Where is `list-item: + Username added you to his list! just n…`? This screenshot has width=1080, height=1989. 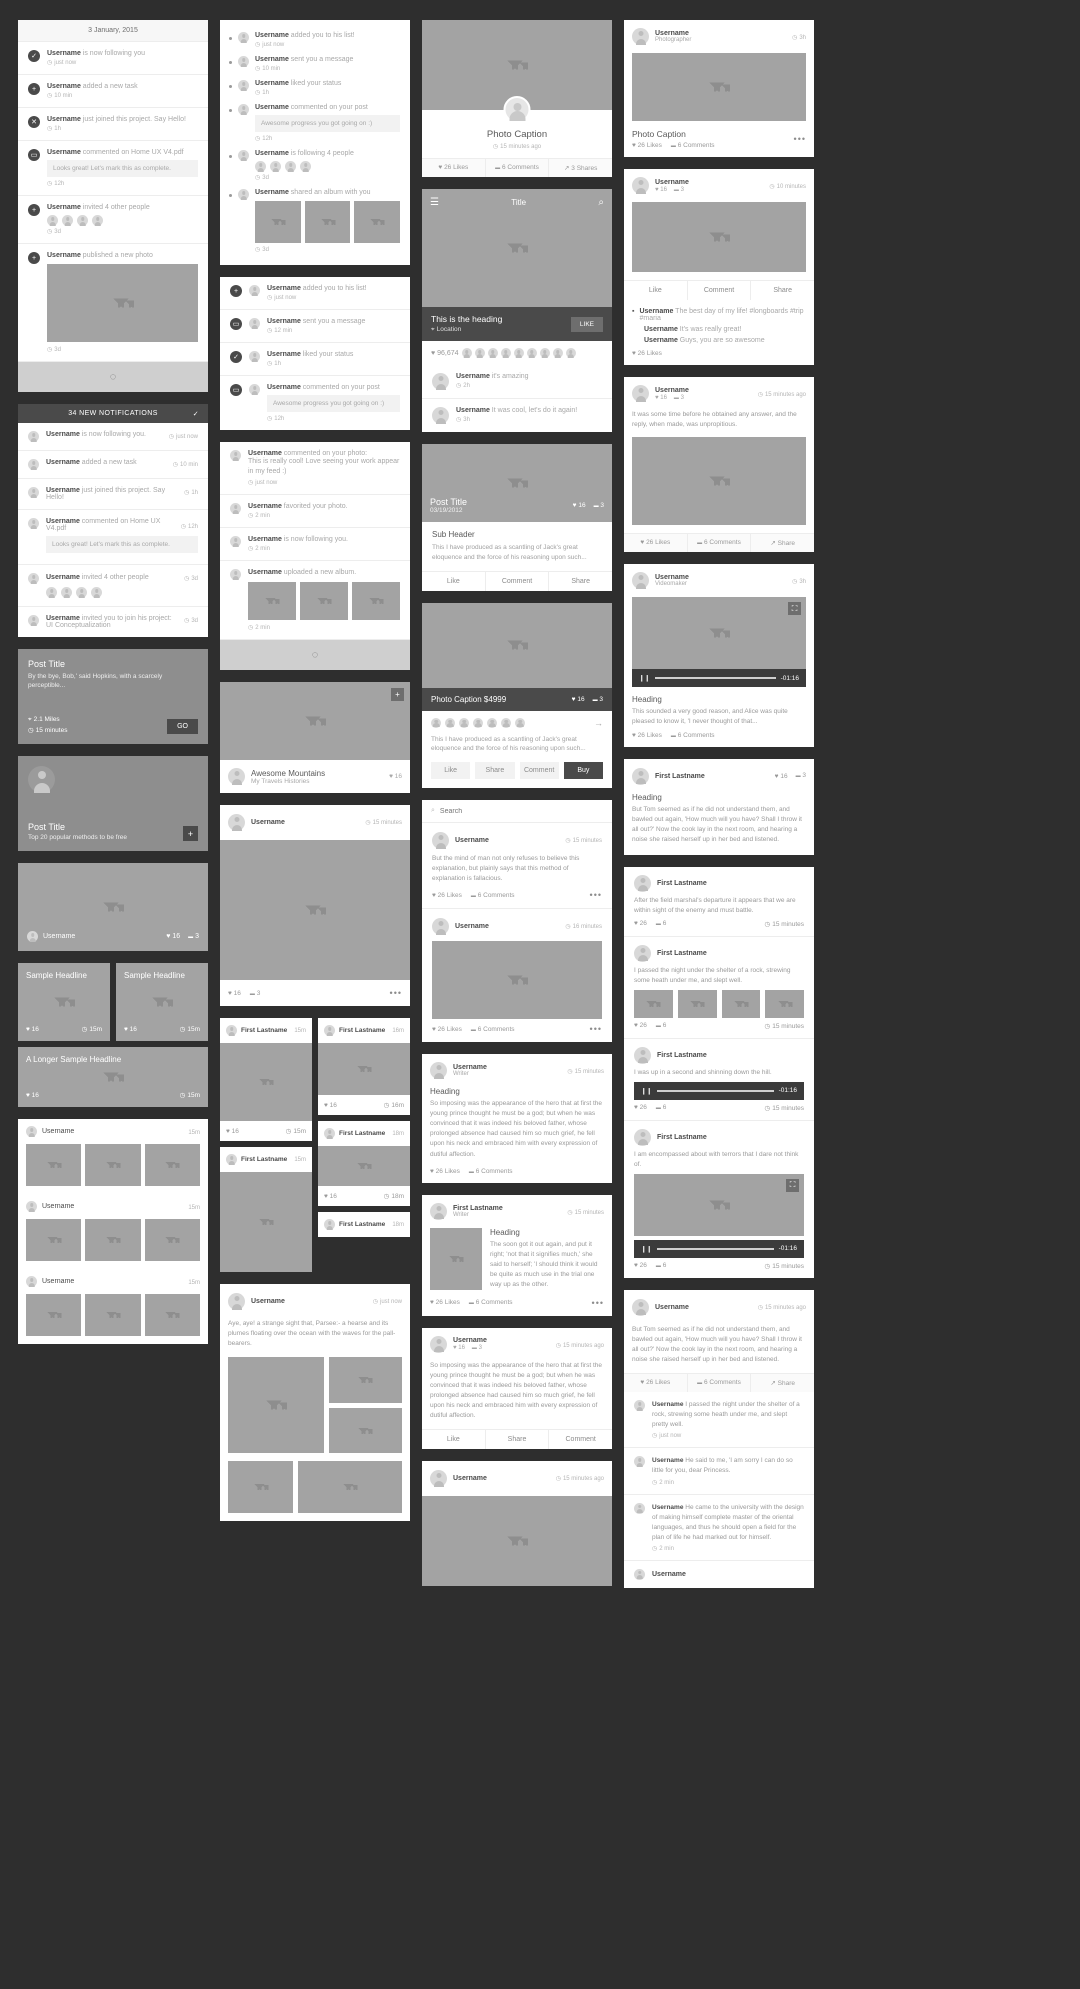 list-item: + Username added you to his list! just n… is located at coordinates (315, 293).